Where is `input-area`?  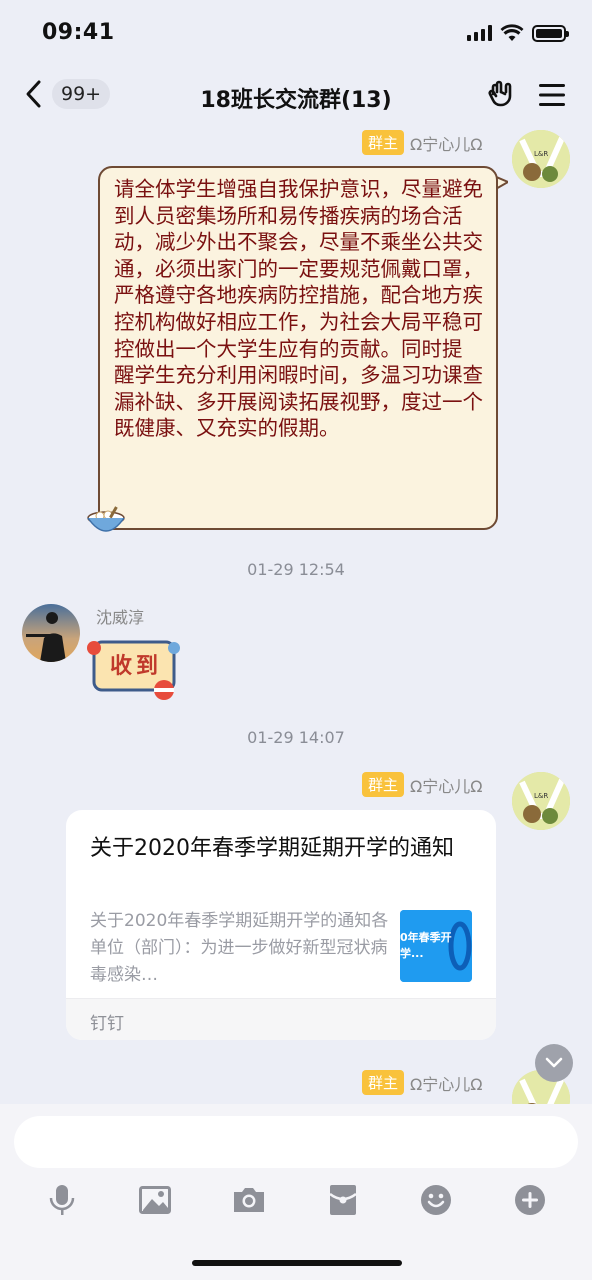 input-area is located at coordinates (296, 1192).